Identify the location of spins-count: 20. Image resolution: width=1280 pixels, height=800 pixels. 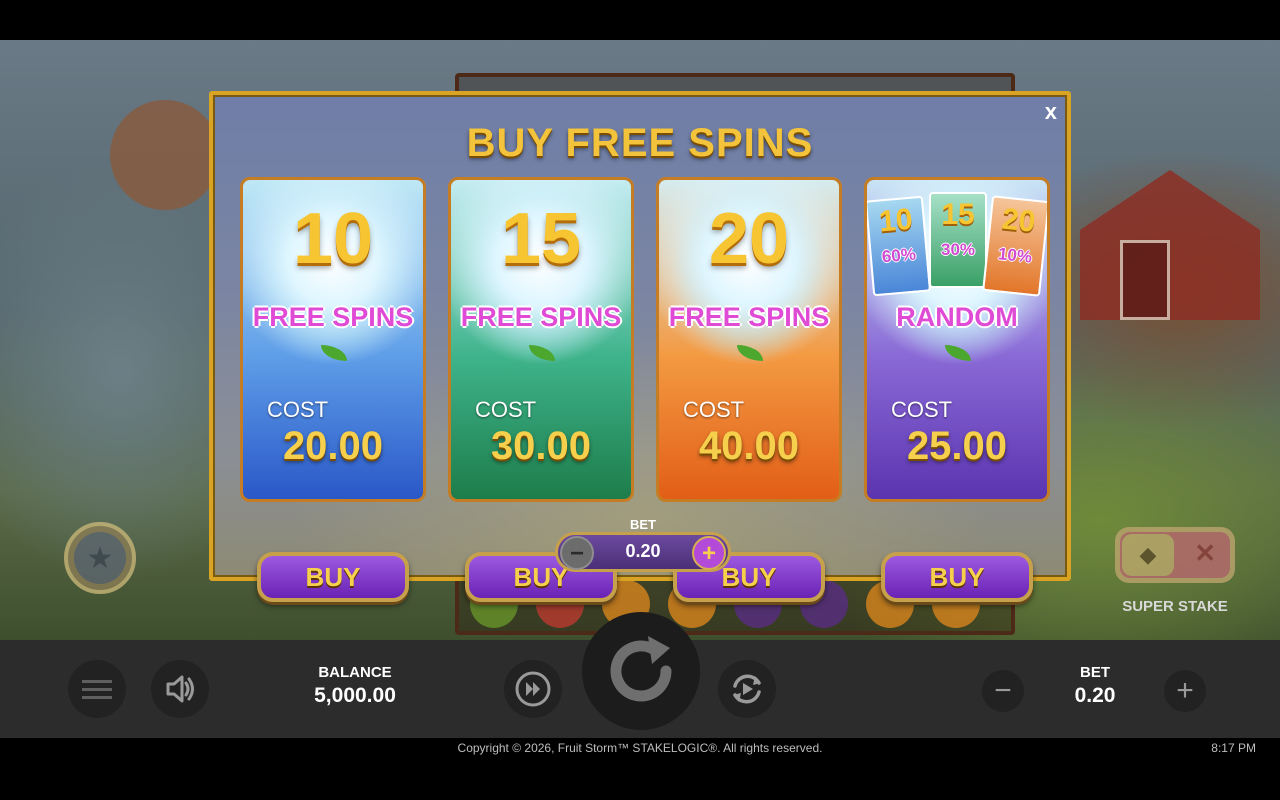
(749, 239).